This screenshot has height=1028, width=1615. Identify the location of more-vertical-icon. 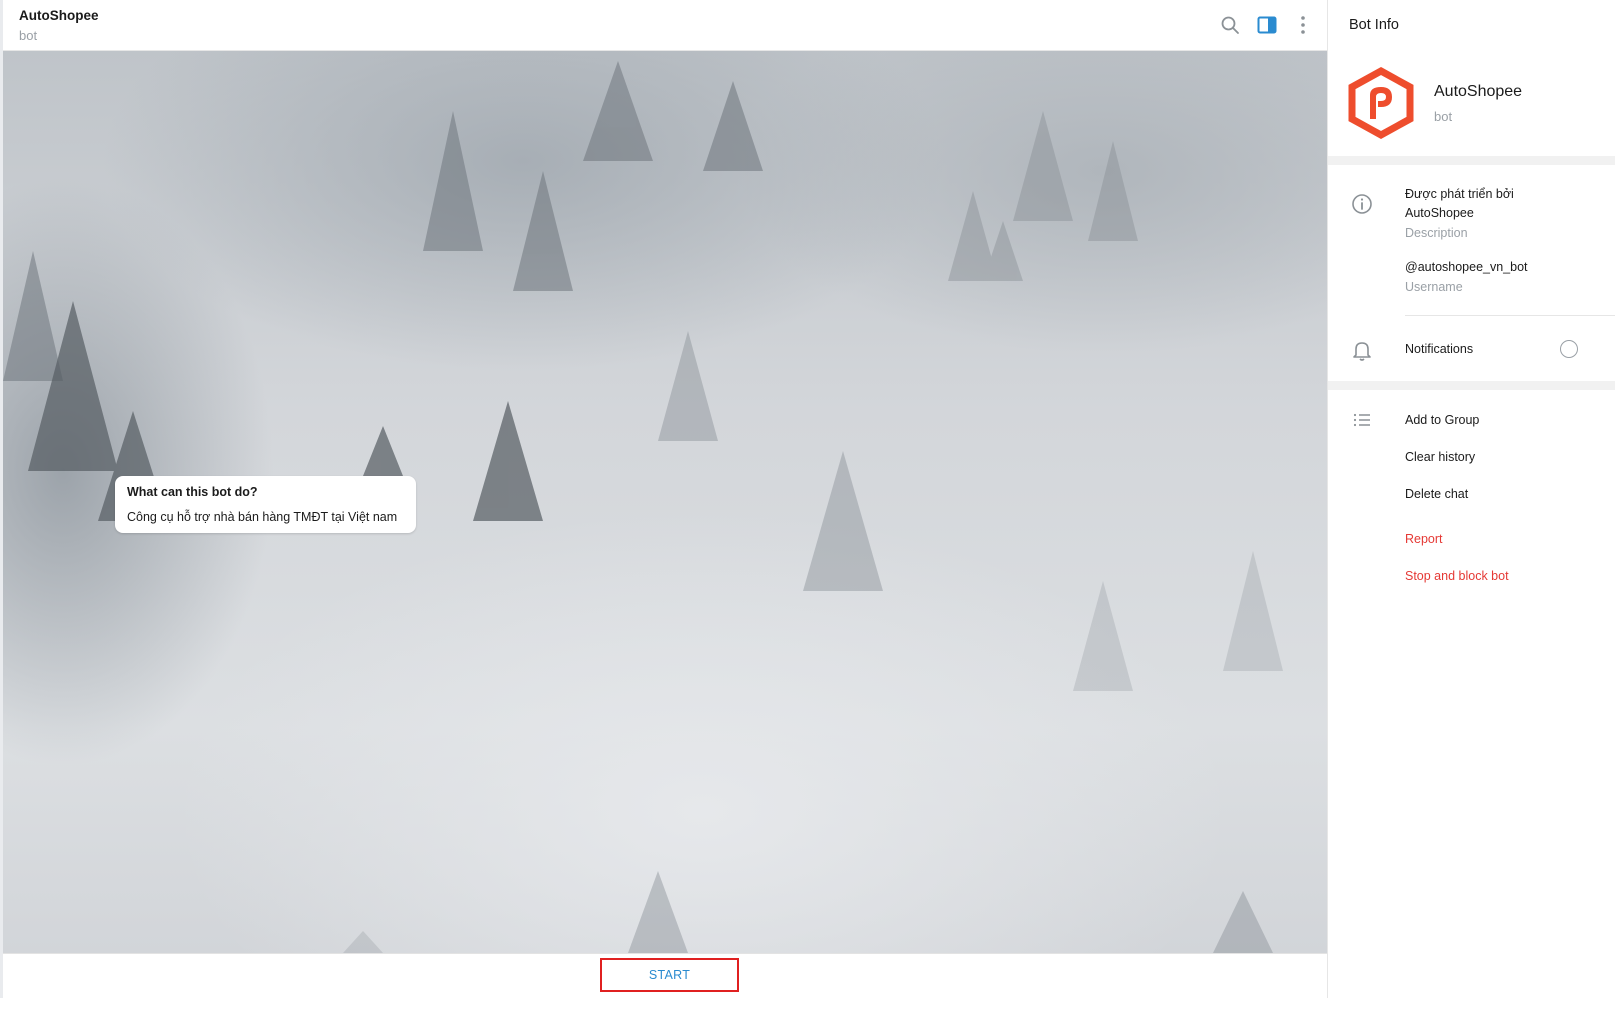
(1303, 25).